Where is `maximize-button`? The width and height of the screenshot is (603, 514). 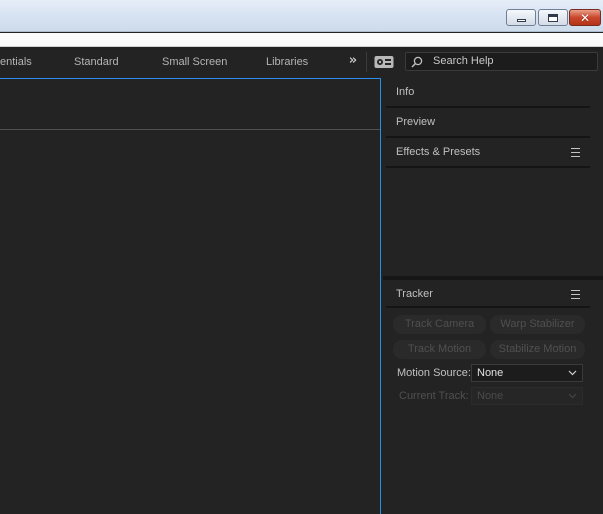
maximize-button is located at coordinates (553, 17).